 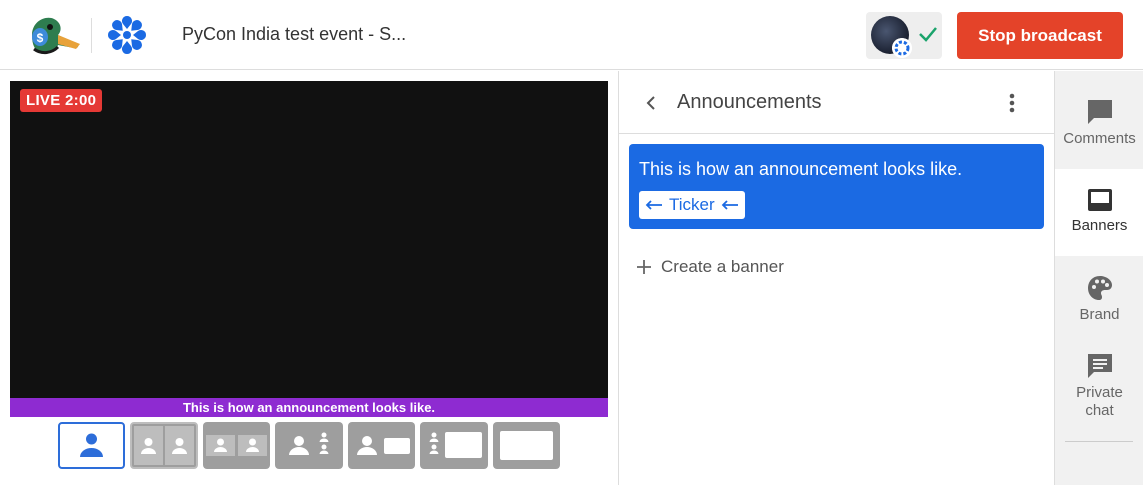 I want to click on comment-icon, so click(x=1099, y=112).